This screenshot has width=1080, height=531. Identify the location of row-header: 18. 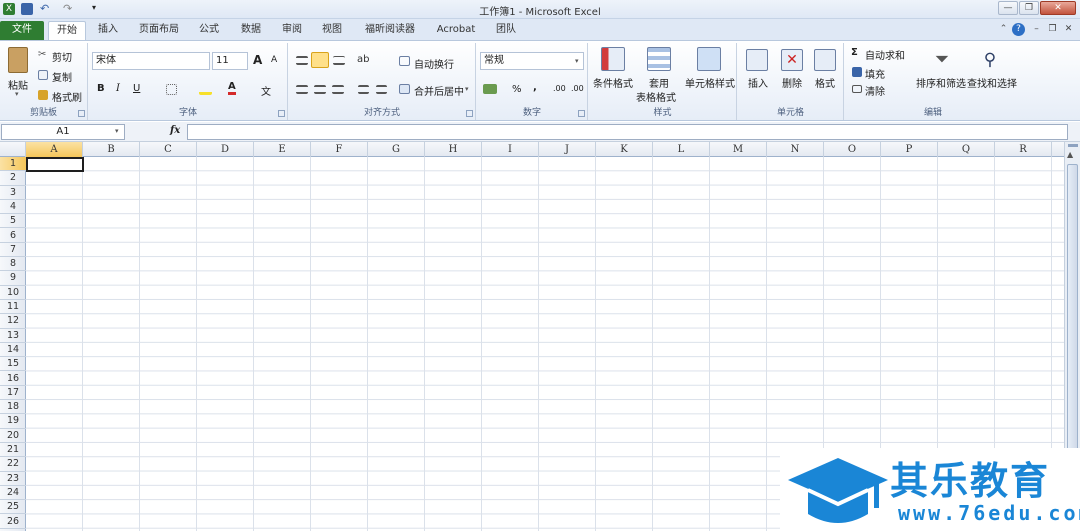
(13, 407).